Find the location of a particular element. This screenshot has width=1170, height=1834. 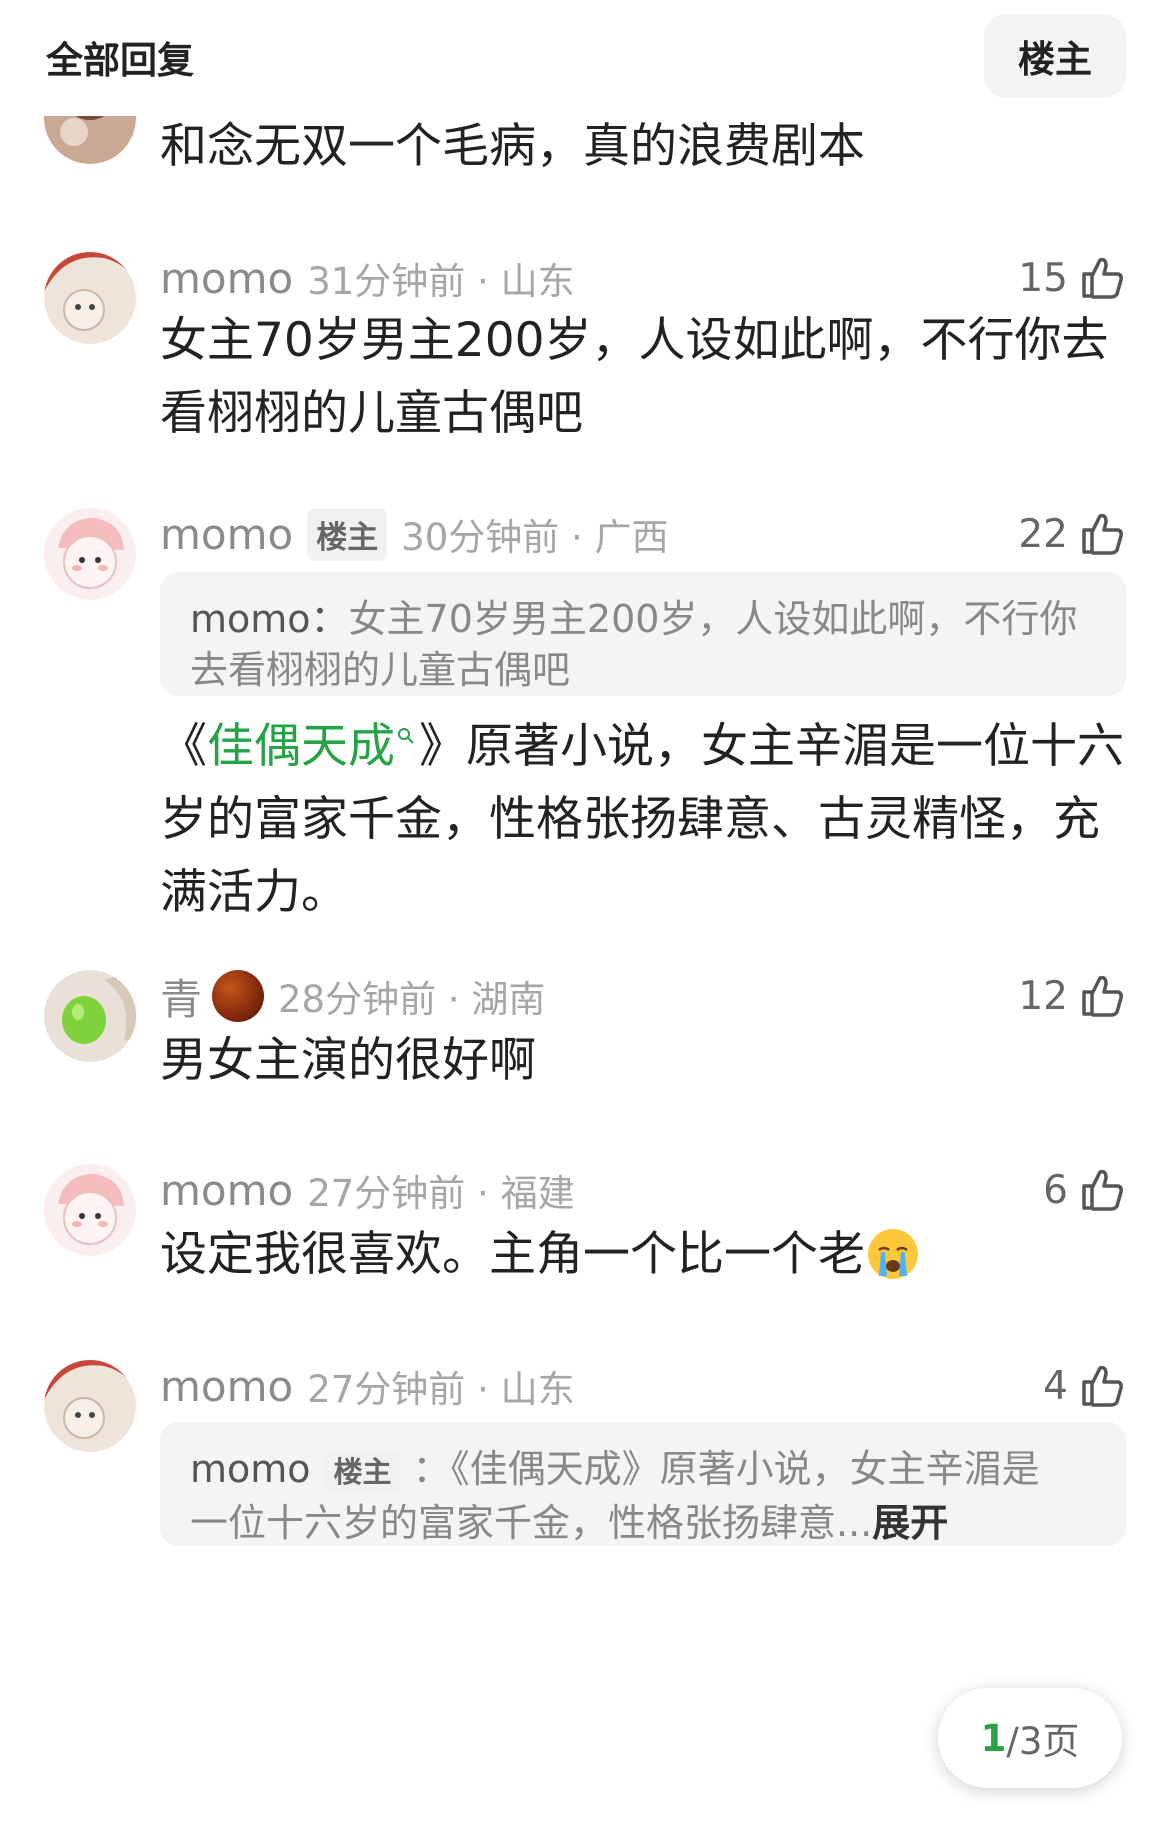

time-location: 30分钟前 · 广西 is located at coordinates (535, 537).